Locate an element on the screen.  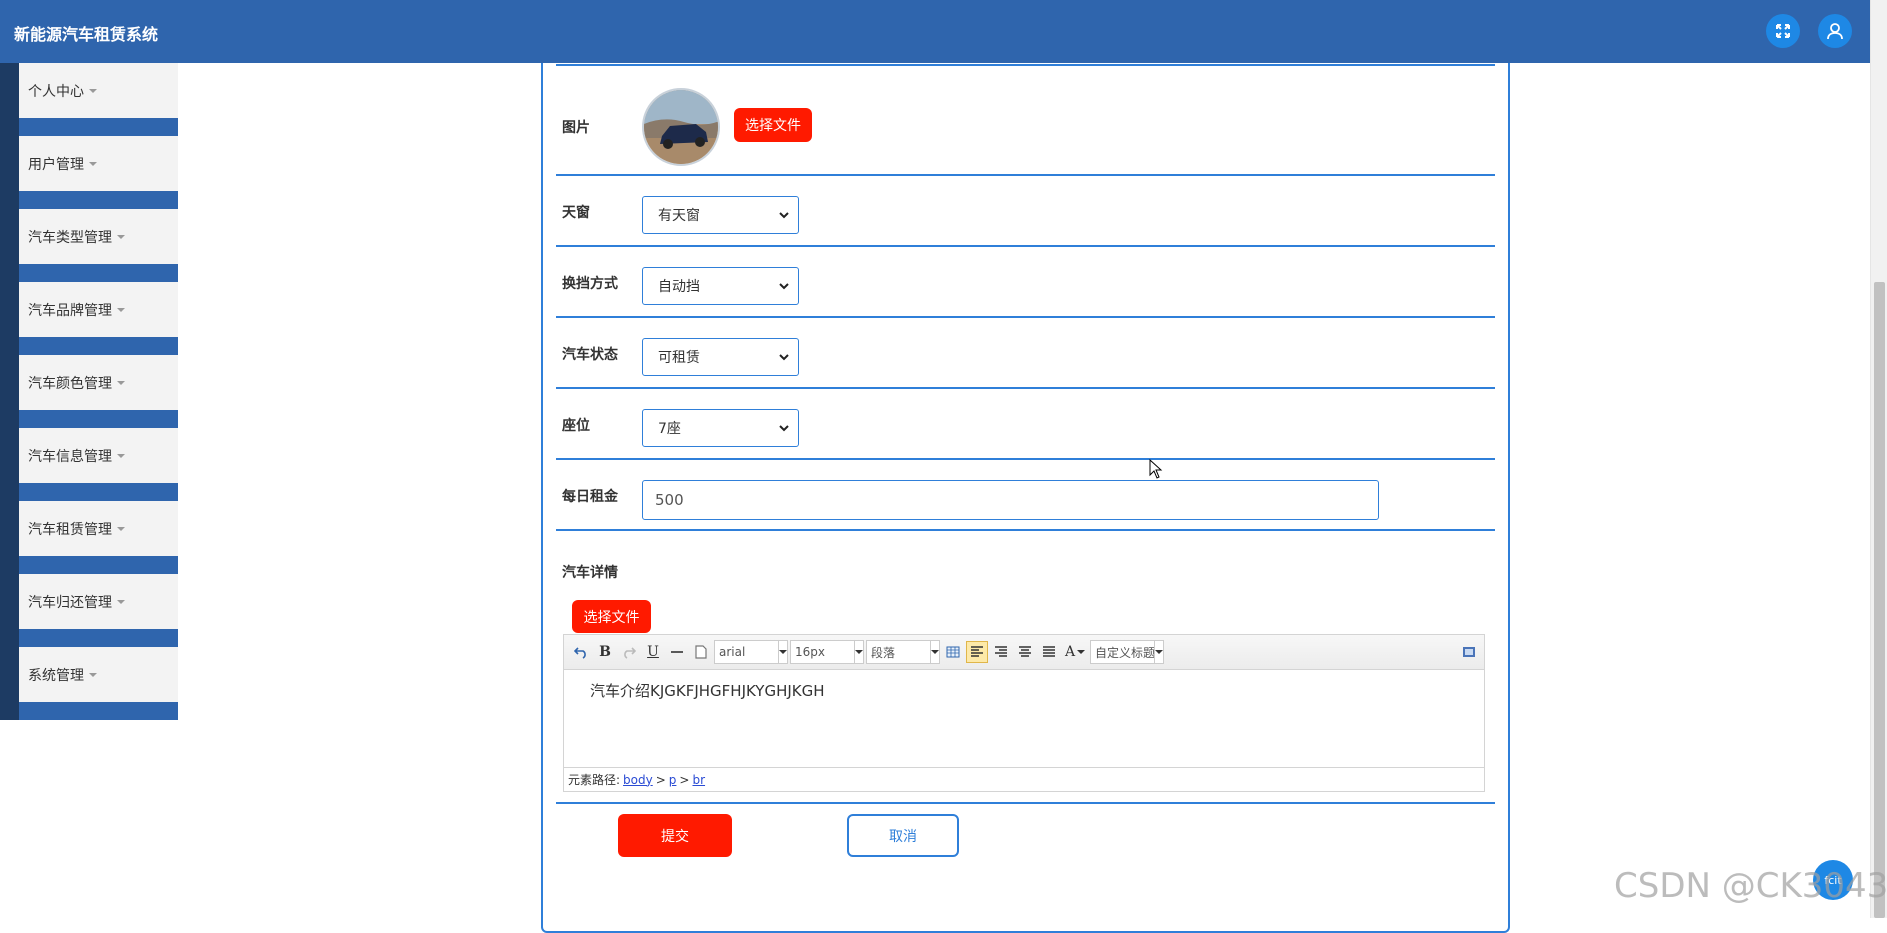
page-scrollbar is located at coordinates (1878, 459).